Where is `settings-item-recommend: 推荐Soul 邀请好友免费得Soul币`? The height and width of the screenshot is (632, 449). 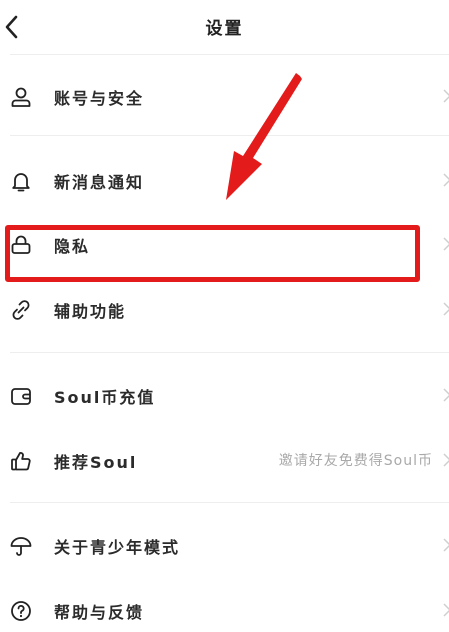 settings-item-recommend: 推荐Soul 邀请好友免费得Soul币 is located at coordinates (224, 460).